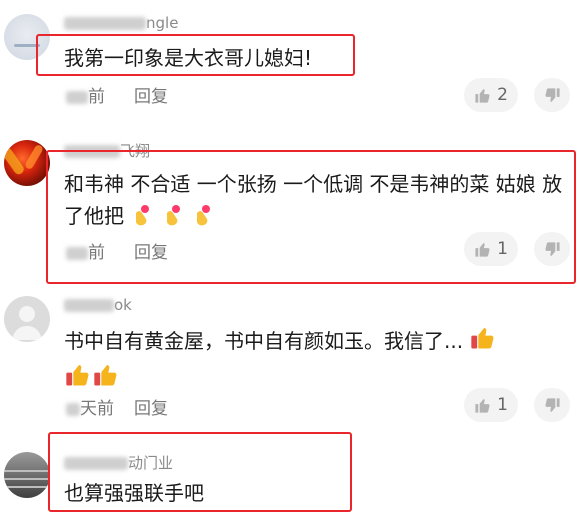  What do you see at coordinates (98, 305) in the screenshot?
I see `username: ok` at bounding box center [98, 305].